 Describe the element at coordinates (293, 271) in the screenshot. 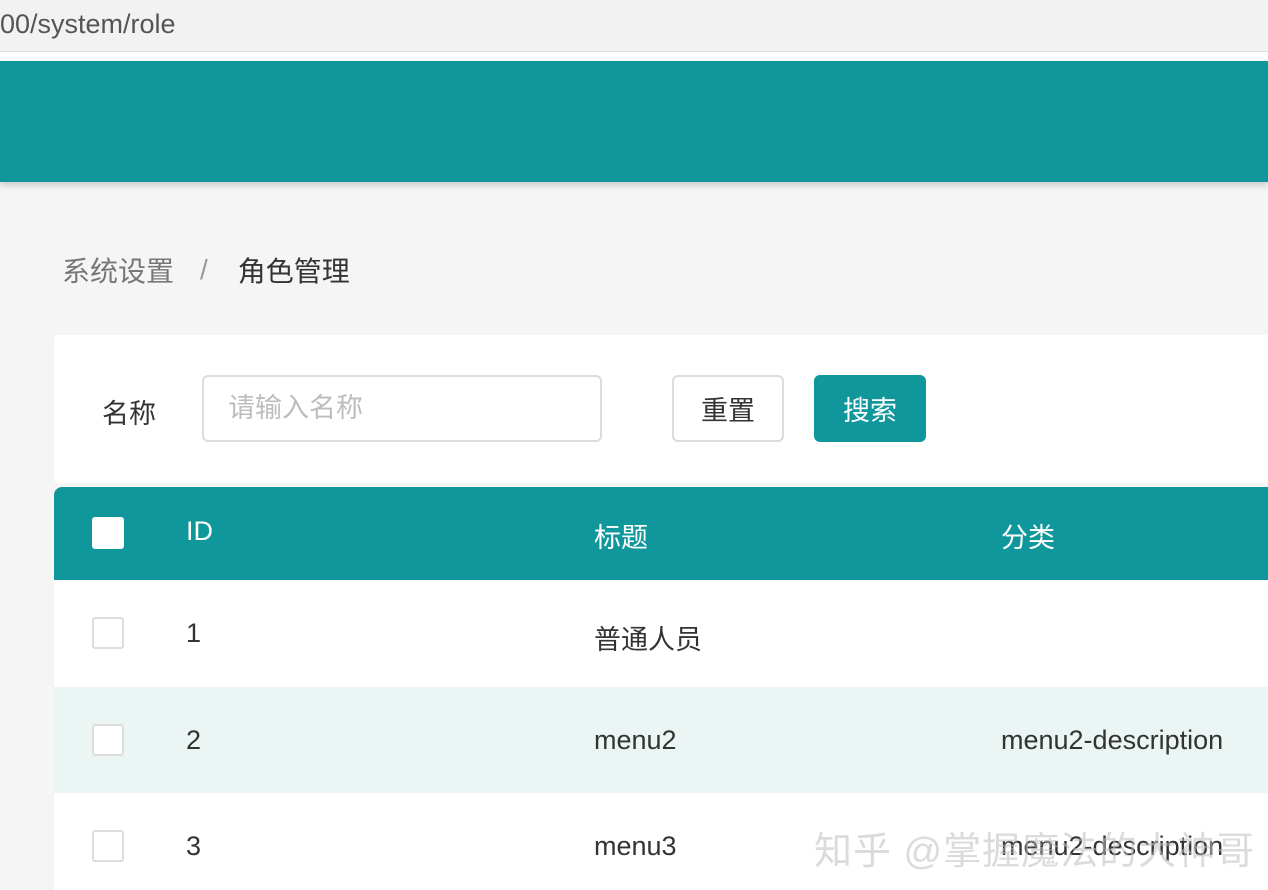

I see `breadcrumb-item-role-management: 角色管理` at that location.